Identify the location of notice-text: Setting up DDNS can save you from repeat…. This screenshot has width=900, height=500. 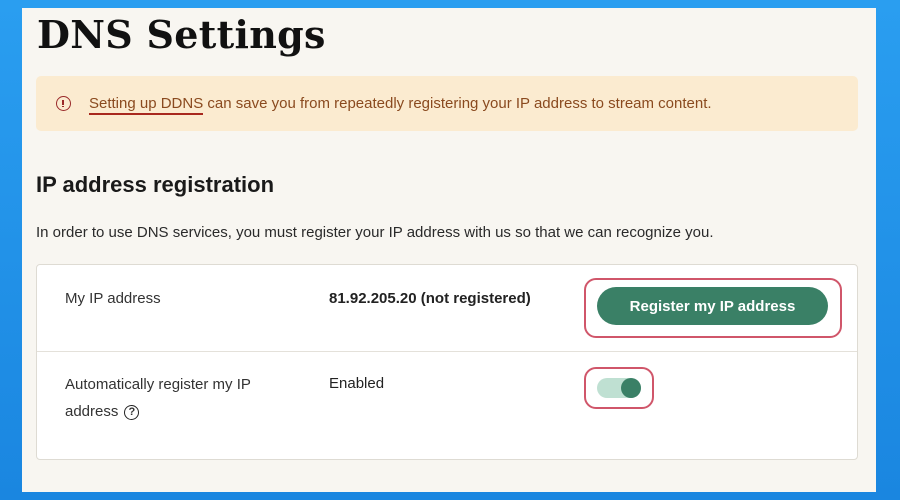
(400, 105).